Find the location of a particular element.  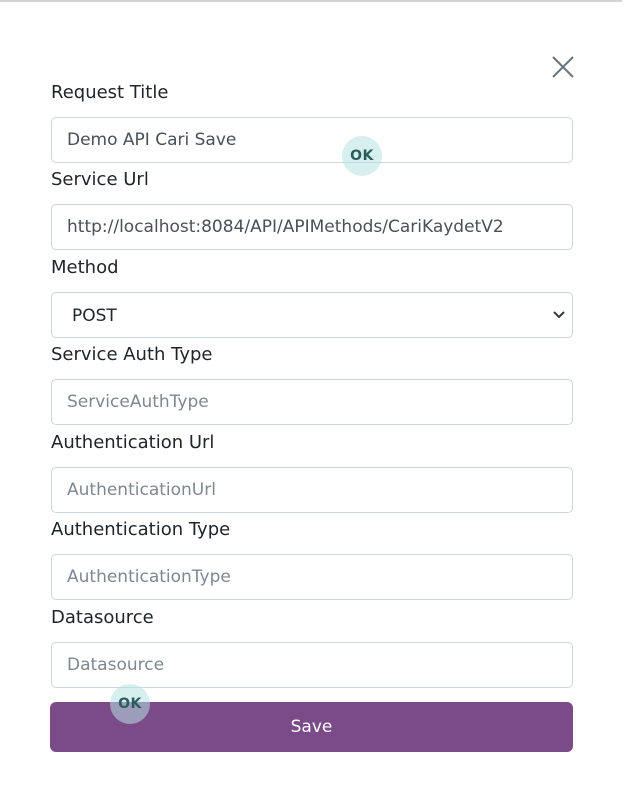

close-button is located at coordinates (563, 67).